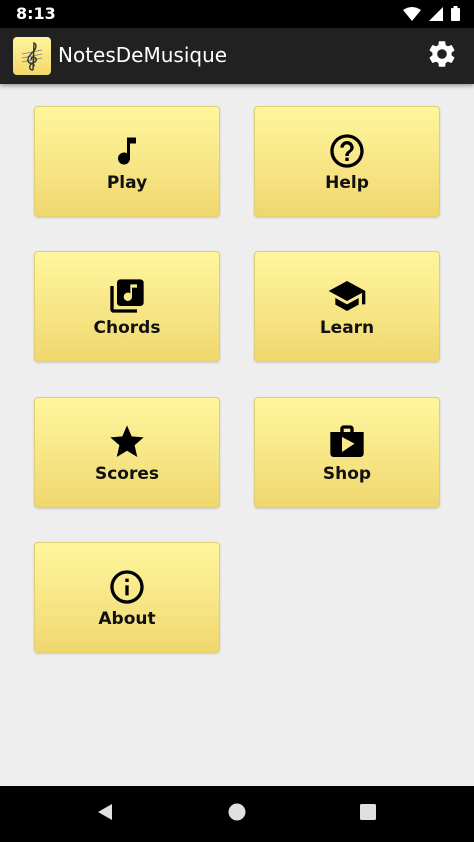 The image size is (474, 842). I want to click on navigation-bar, so click(237, 814).